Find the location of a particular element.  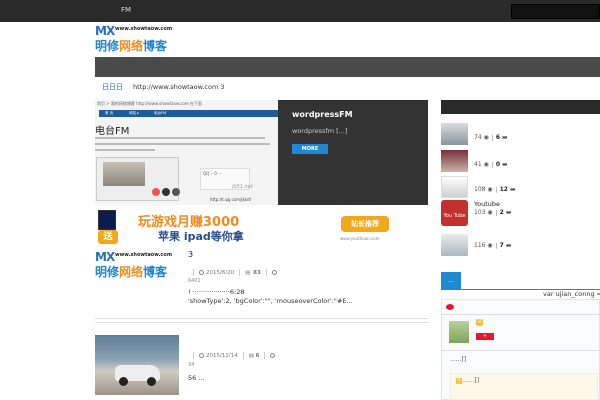

menu-icon is located at coordinates (176, 192).